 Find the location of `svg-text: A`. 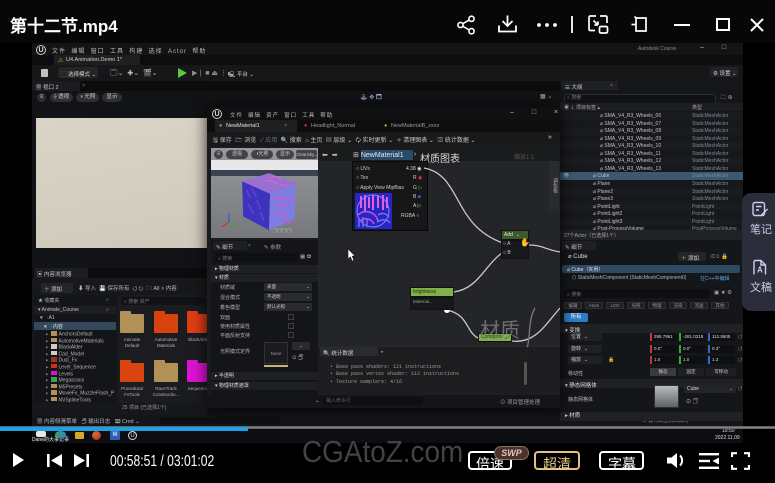

svg-text: A is located at coordinates (760, 270).